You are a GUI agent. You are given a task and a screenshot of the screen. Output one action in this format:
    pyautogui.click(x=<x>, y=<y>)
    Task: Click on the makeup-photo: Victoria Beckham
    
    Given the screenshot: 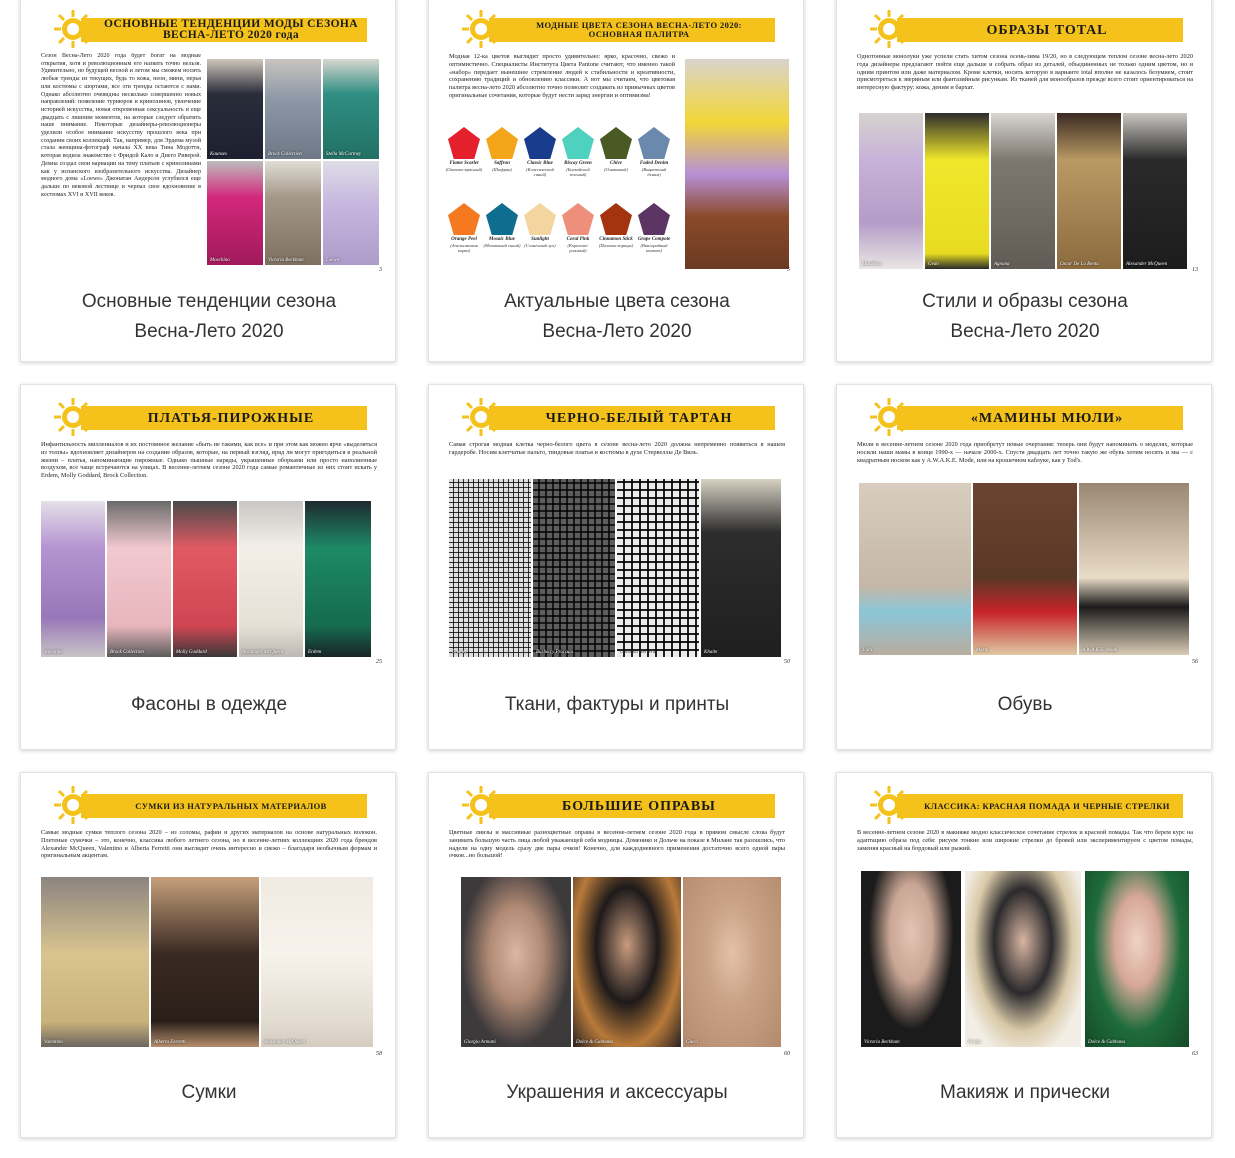 What is the action you would take?
    pyautogui.click(x=911, y=959)
    